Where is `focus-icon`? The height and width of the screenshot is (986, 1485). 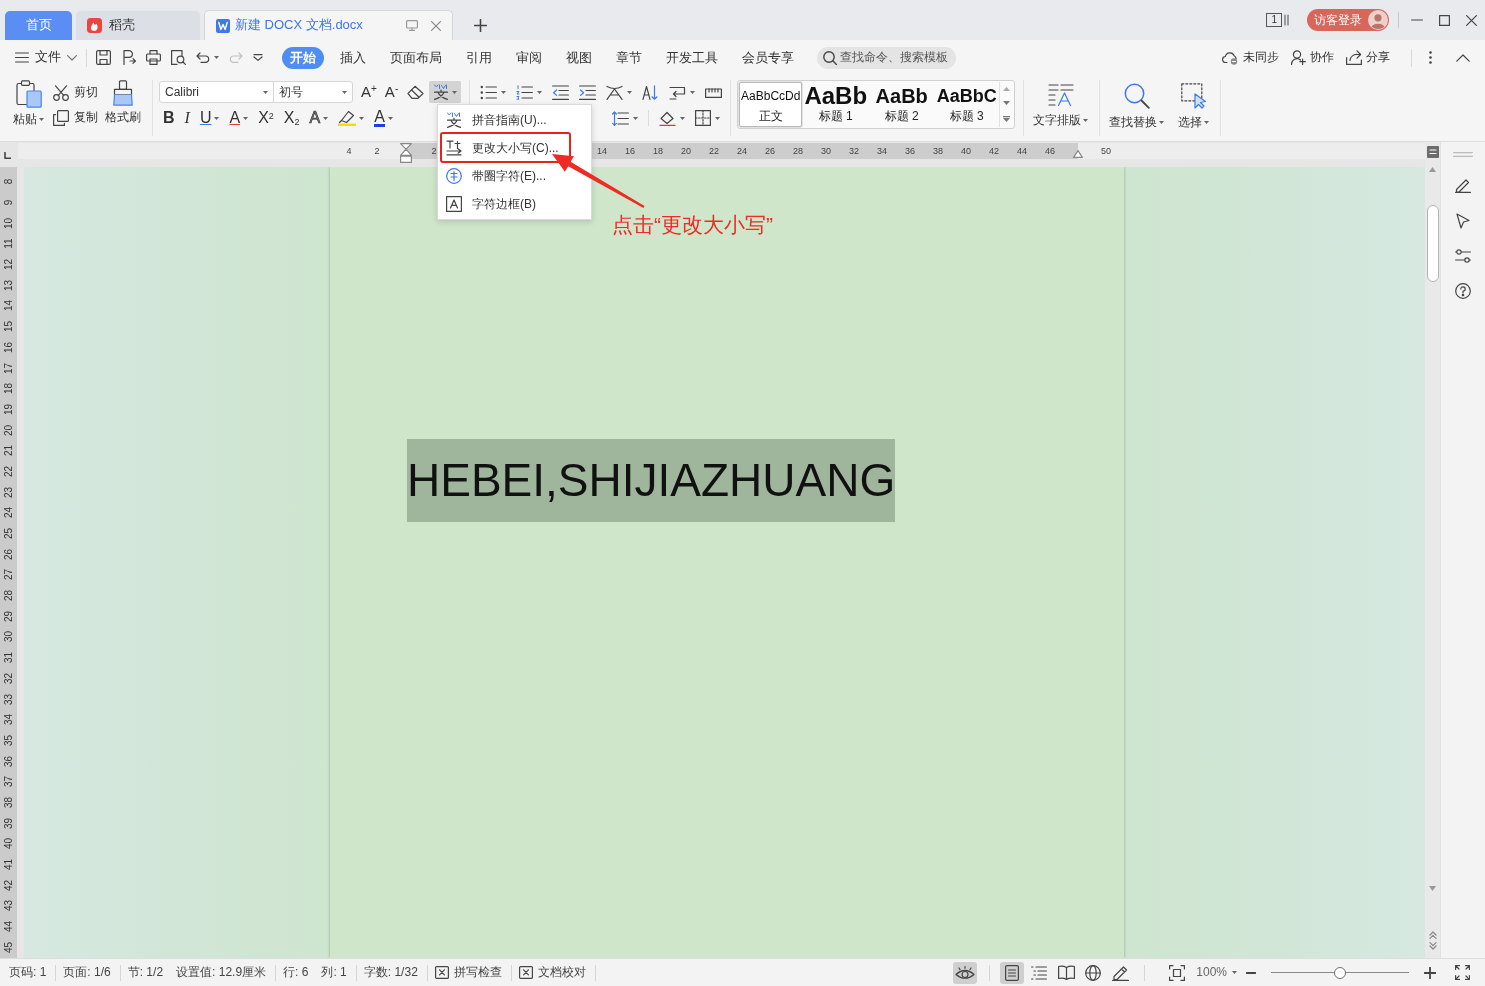
focus-icon is located at coordinates (1177, 972).